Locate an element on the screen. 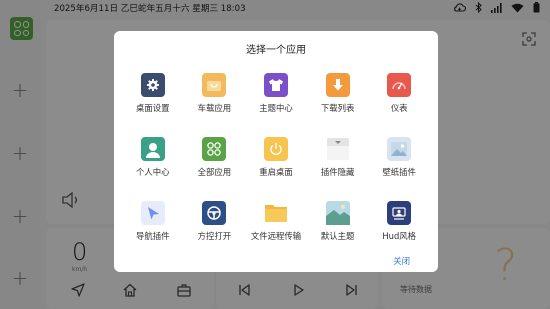 Image resolution: width=550 pixels, height=309 pixels. app-label: 壁纸插件 is located at coordinates (399, 172).